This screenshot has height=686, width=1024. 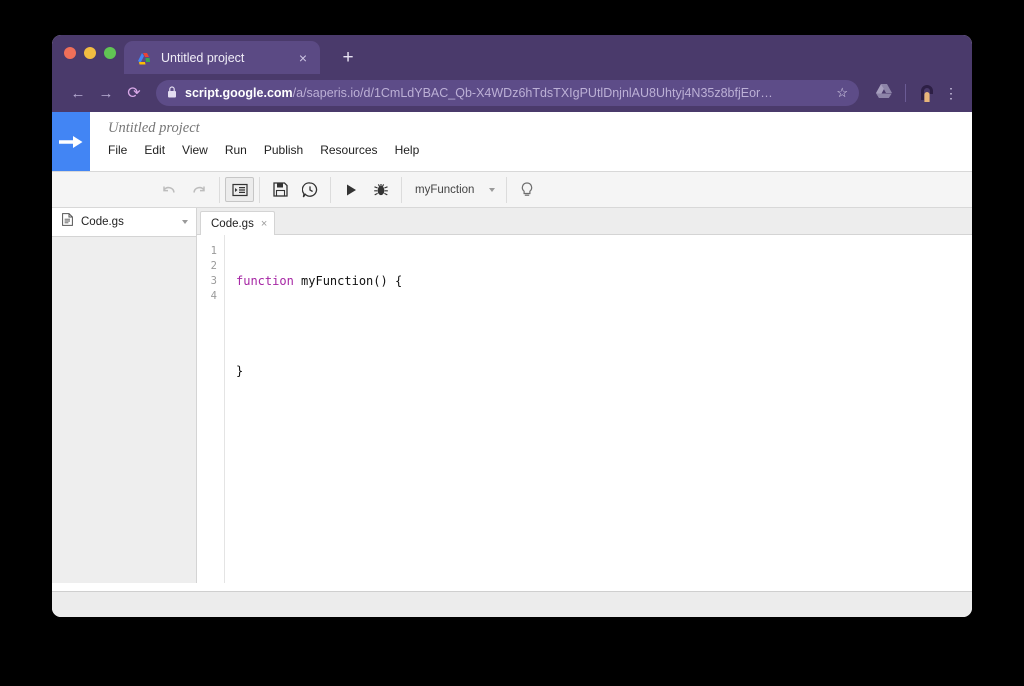 What do you see at coordinates (172, 93) in the screenshot?
I see `lock-icon` at bounding box center [172, 93].